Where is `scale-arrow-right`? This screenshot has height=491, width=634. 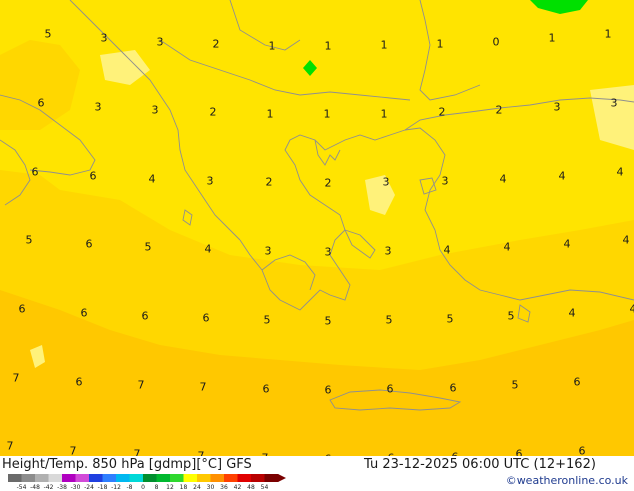
scale-arrow-right is located at coordinates (282, 478).